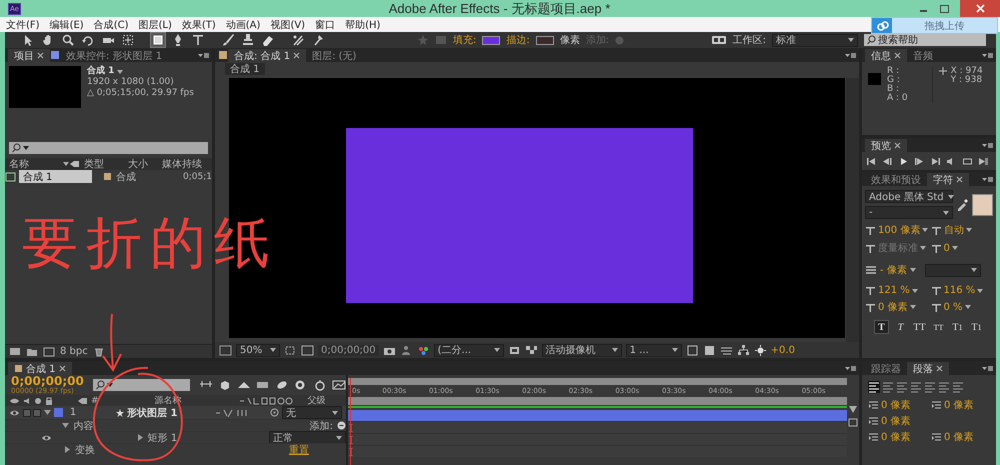 The height and width of the screenshot is (465, 1000). Describe the element at coordinates (248, 40) in the screenshot. I see `stamp-icon` at that location.